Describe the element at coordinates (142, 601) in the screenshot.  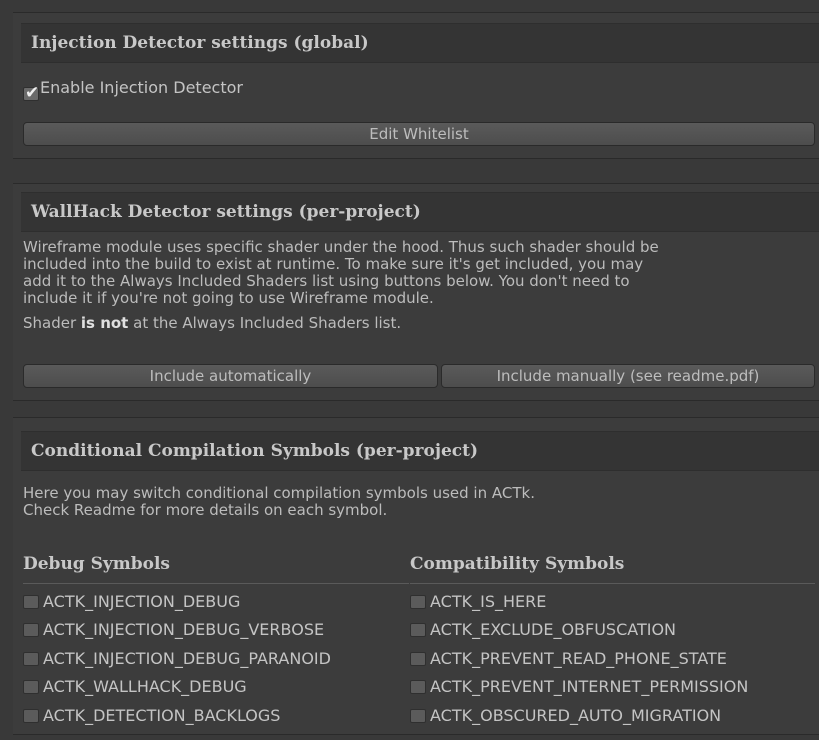
I see `actk-injection-debug-label: ACTK_INJECTION_DEBUG` at that location.